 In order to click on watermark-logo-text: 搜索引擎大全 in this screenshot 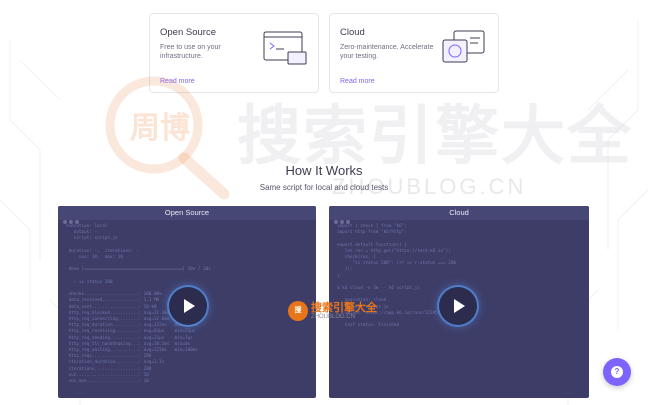, I will do `click(344, 307)`.